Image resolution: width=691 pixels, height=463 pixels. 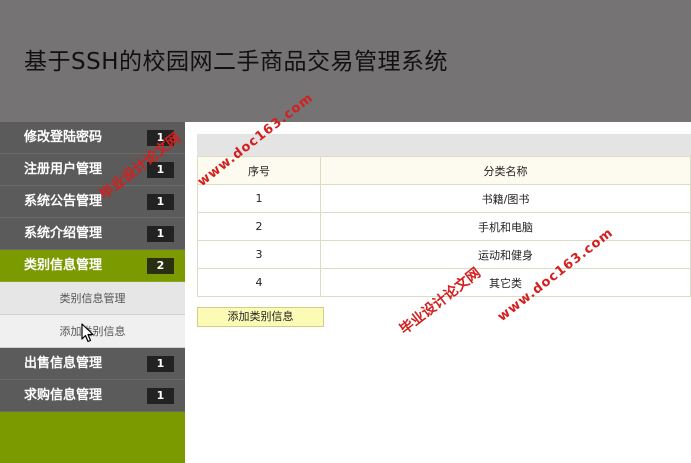 What do you see at coordinates (92, 298) in the screenshot?
I see `subitem-category-manage: 类别信息管理` at bounding box center [92, 298].